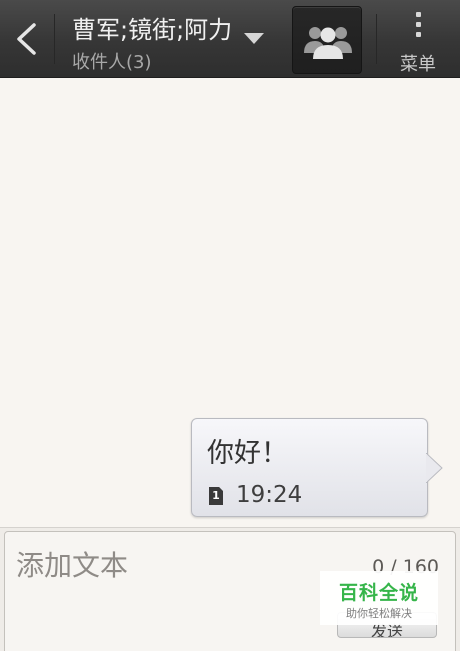 This screenshot has width=460, height=651. Describe the element at coordinates (418, 27) in the screenshot. I see `more-vertical-icon` at that location.